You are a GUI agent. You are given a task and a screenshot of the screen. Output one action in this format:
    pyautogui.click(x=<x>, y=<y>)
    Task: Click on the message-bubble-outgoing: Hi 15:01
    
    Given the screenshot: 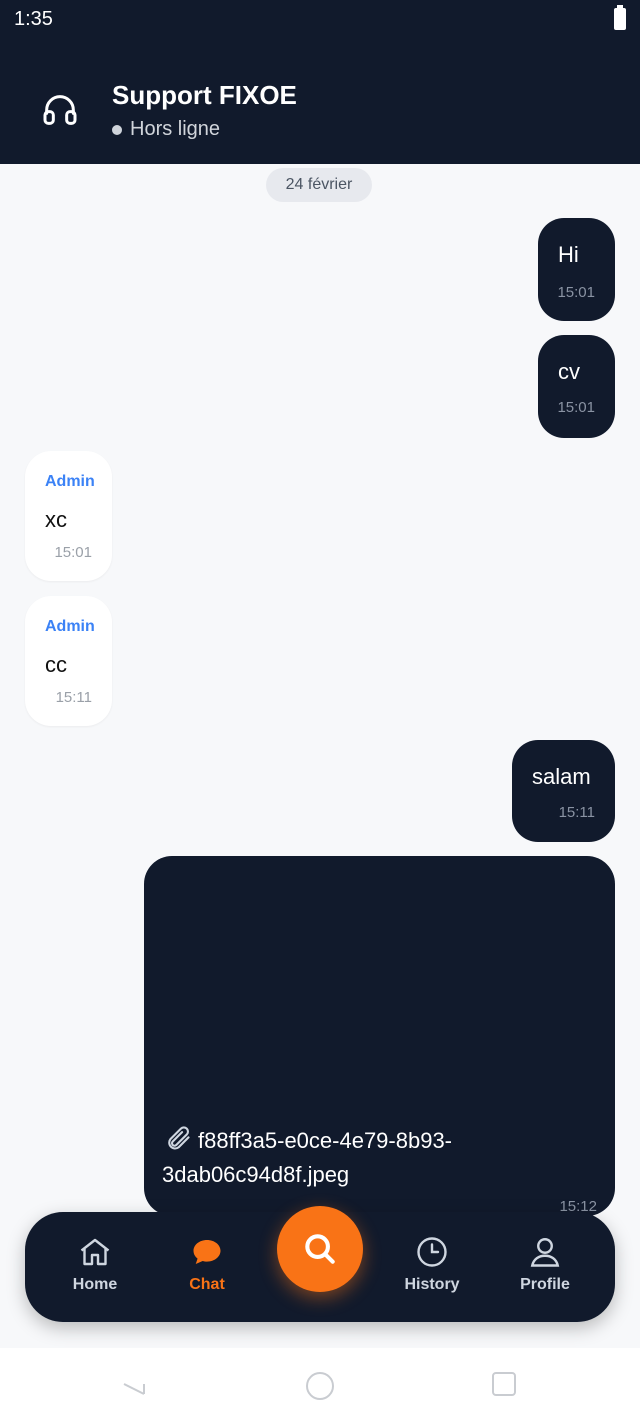 What is the action you would take?
    pyautogui.click(x=576, y=269)
    